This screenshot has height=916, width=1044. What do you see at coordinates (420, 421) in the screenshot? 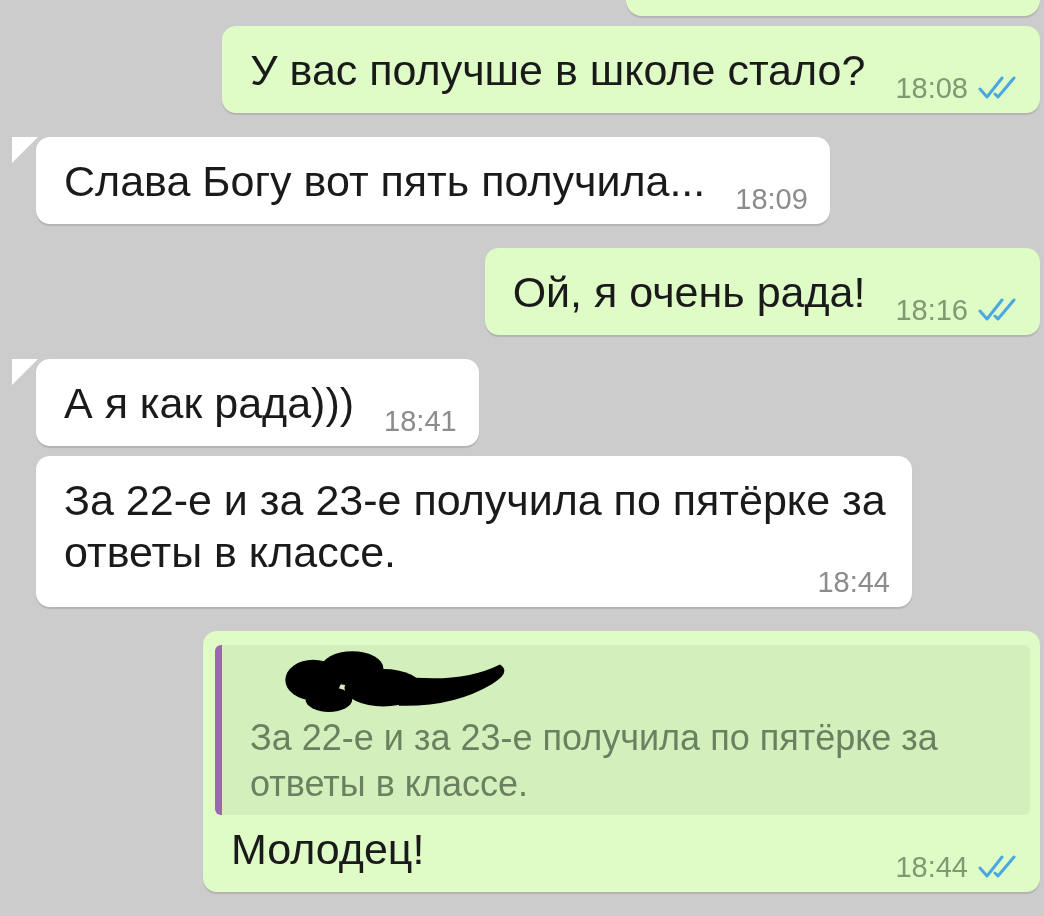
I see `message-time: 18:41` at bounding box center [420, 421].